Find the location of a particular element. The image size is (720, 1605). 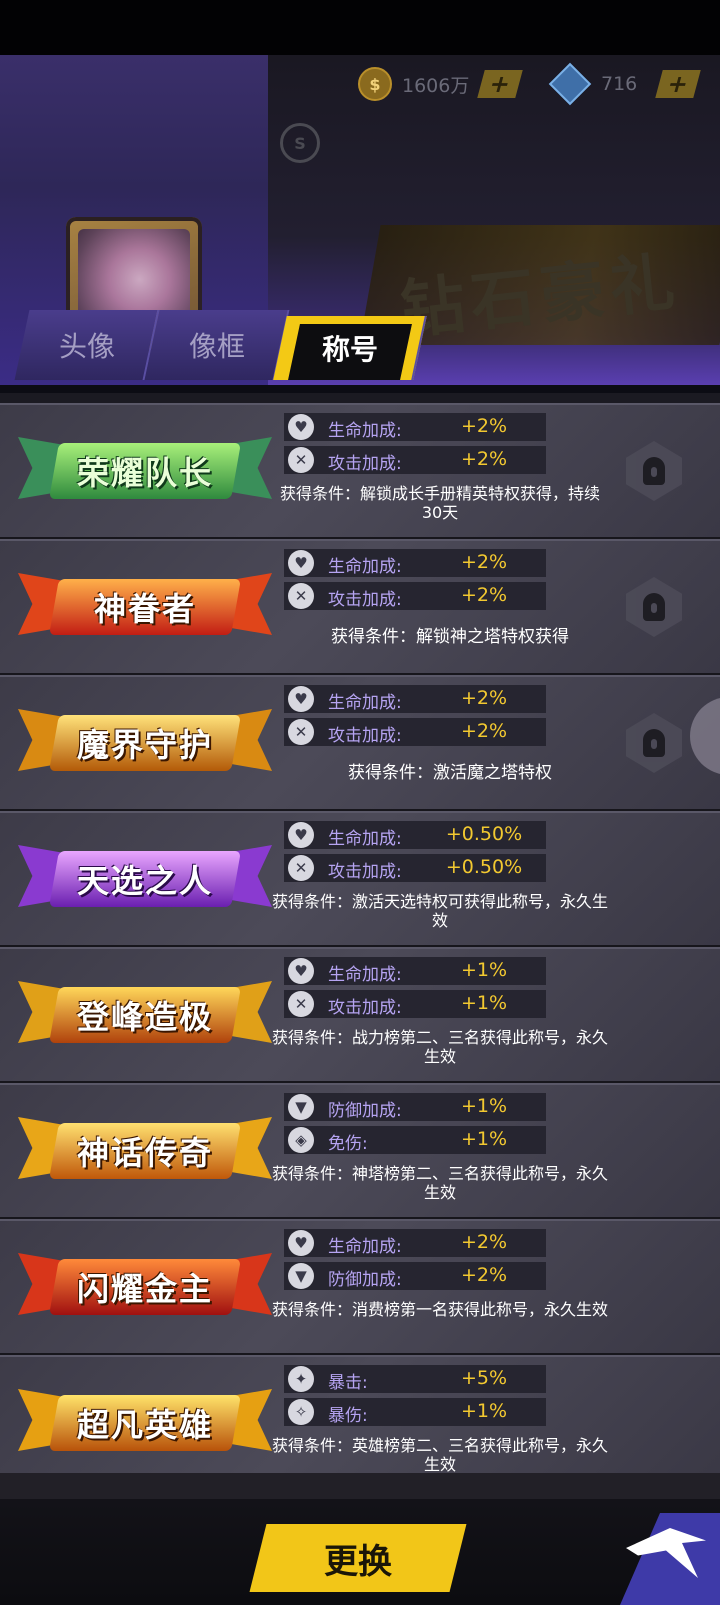

change-button: 更换 is located at coordinates (358, 1558).